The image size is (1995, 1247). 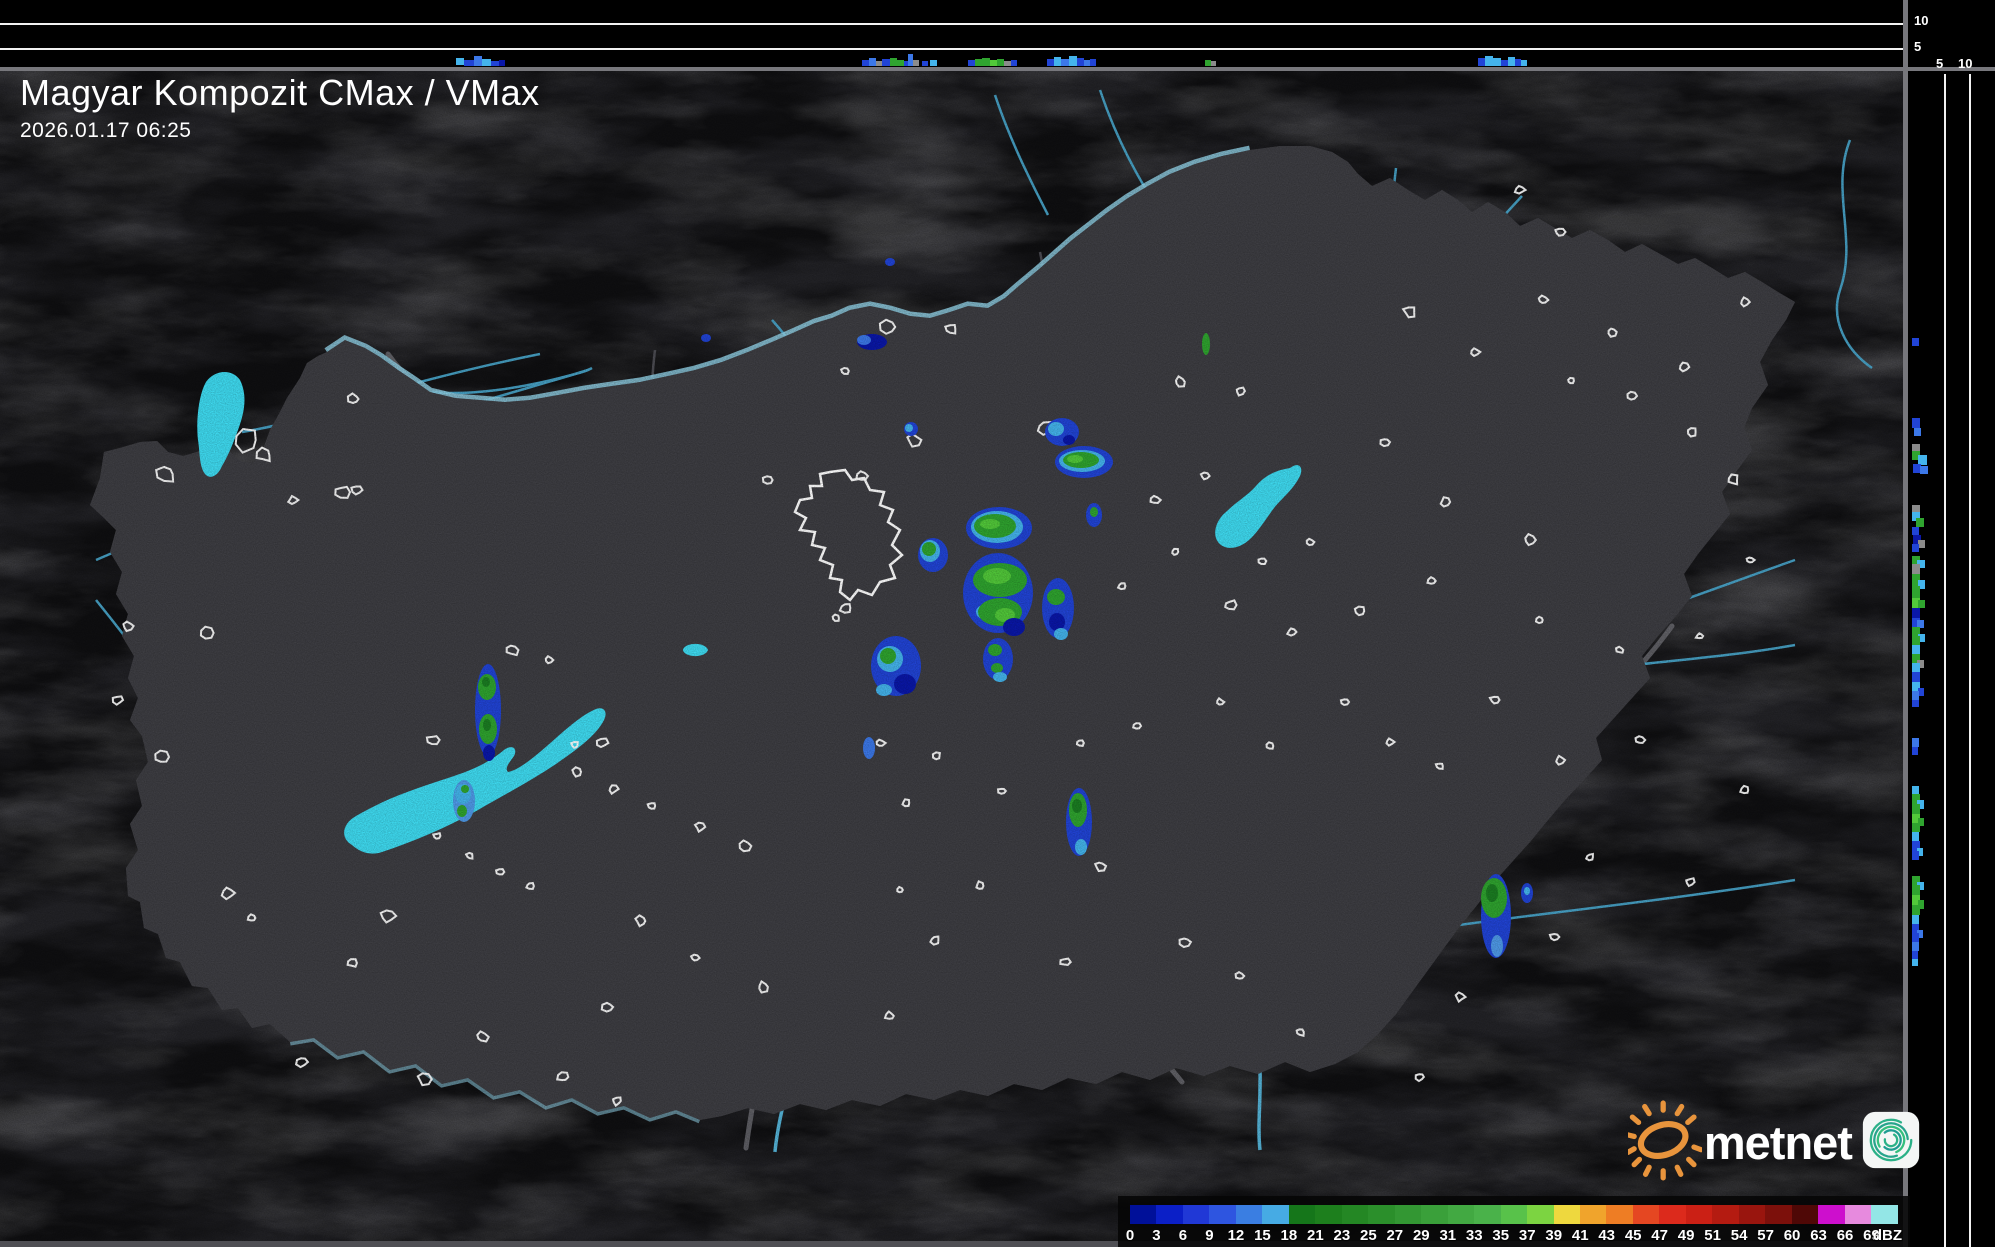 What do you see at coordinates (280, 92) in the screenshot?
I see `page-title: Magyar Kompozit CMax / VMax` at bounding box center [280, 92].